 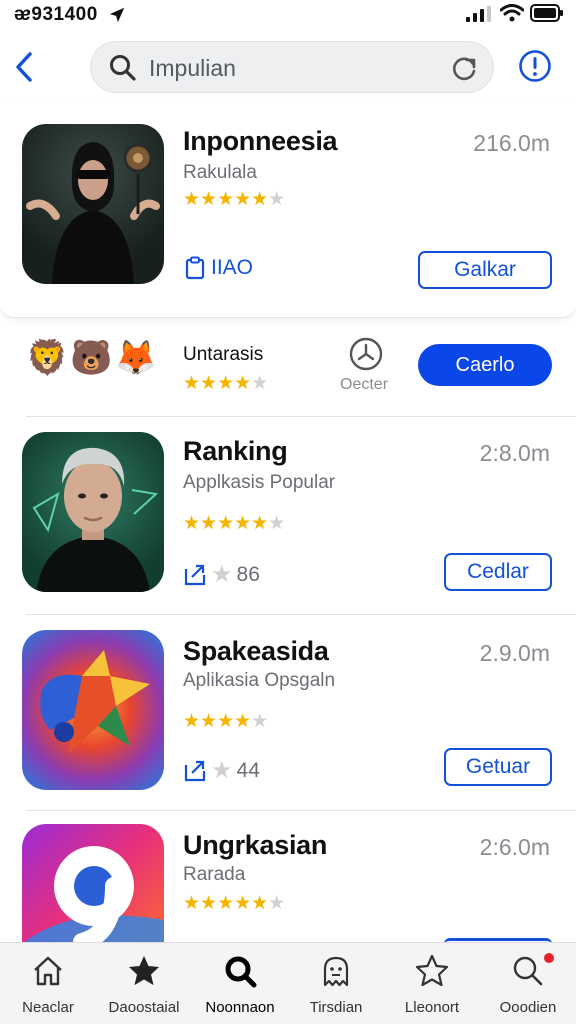 What do you see at coordinates (214, 874) in the screenshot?
I see `app-subtitle: Rarada` at bounding box center [214, 874].